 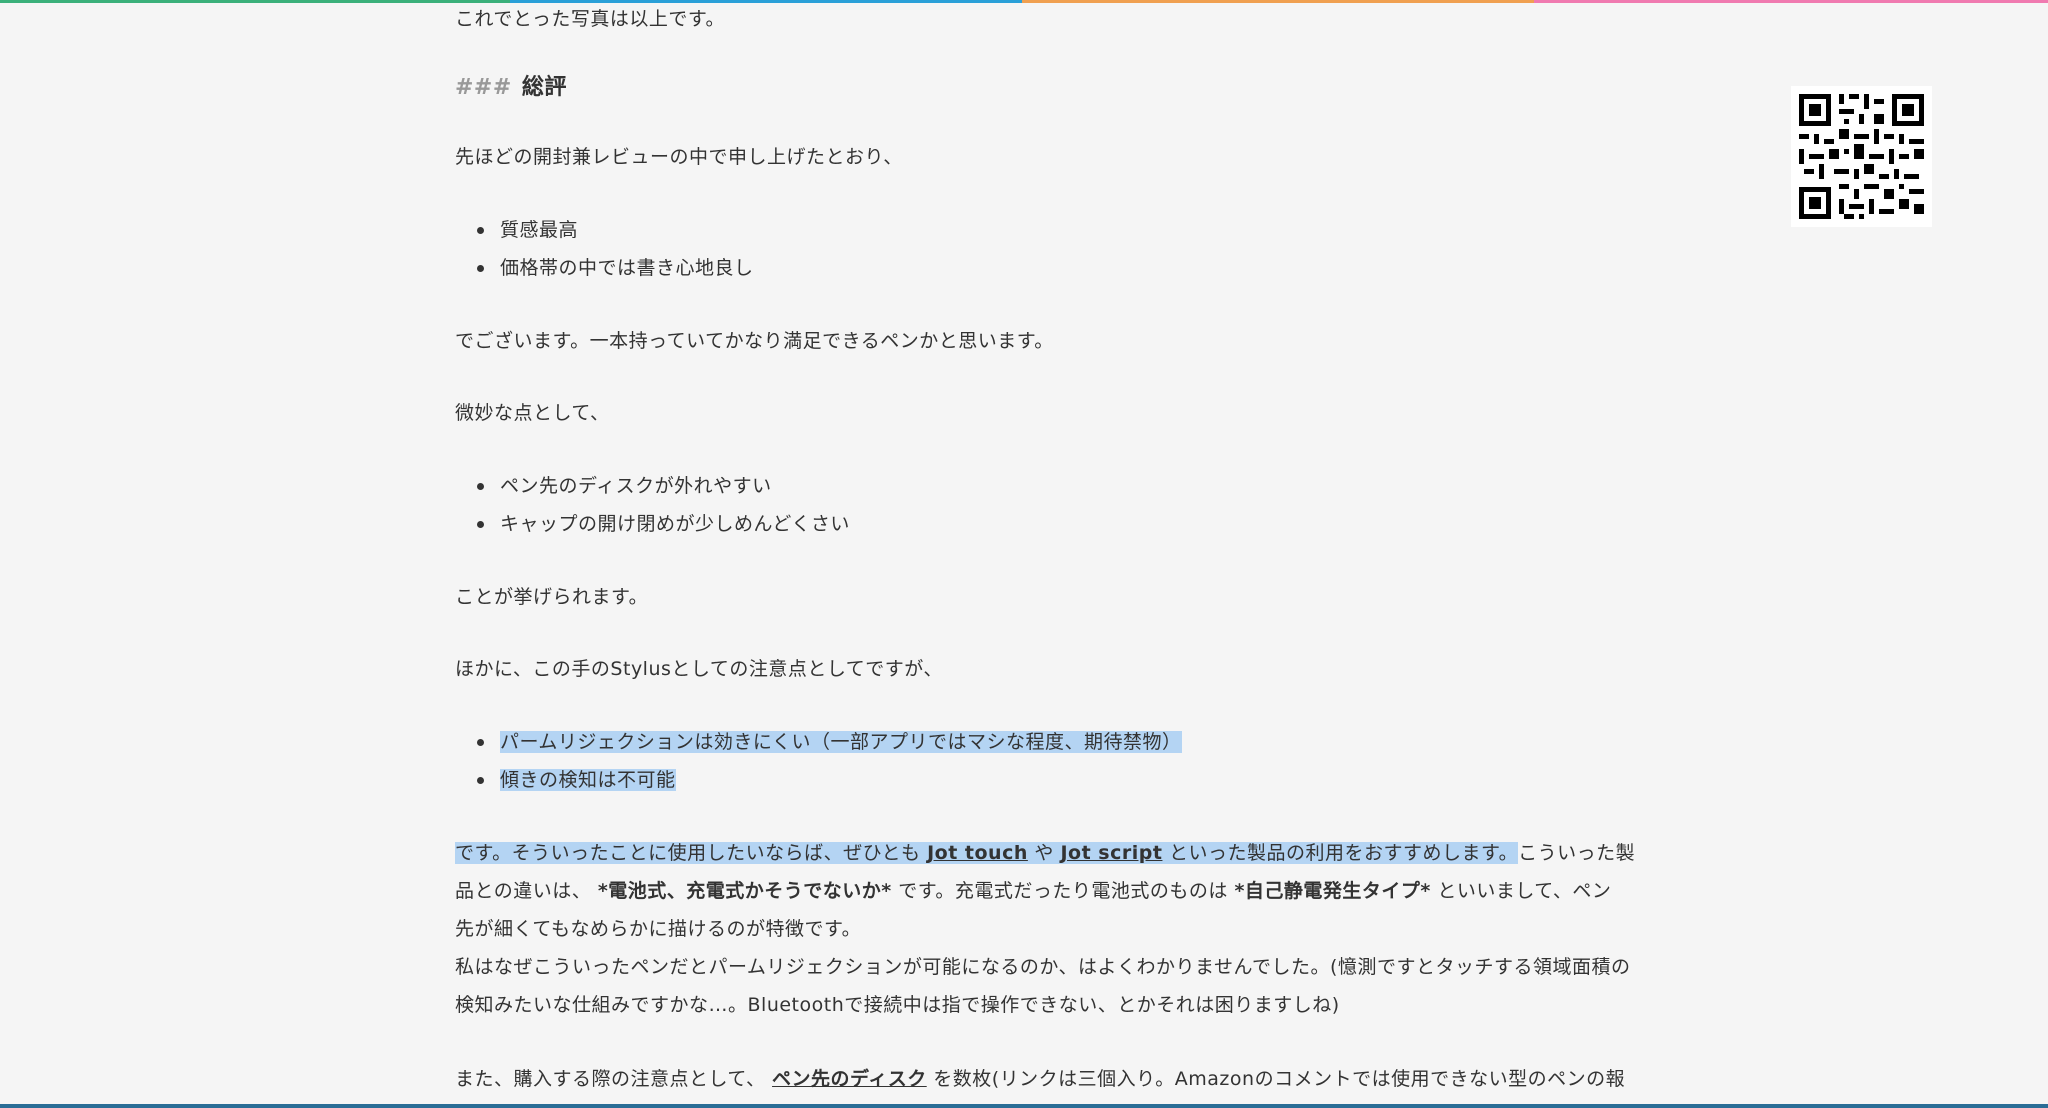 What do you see at coordinates (1279, 1079) in the screenshot?
I see `text-span: を数枚(リンクは三個入り。Amazonのコメントでは使用できない型のペンの報` at bounding box center [1279, 1079].